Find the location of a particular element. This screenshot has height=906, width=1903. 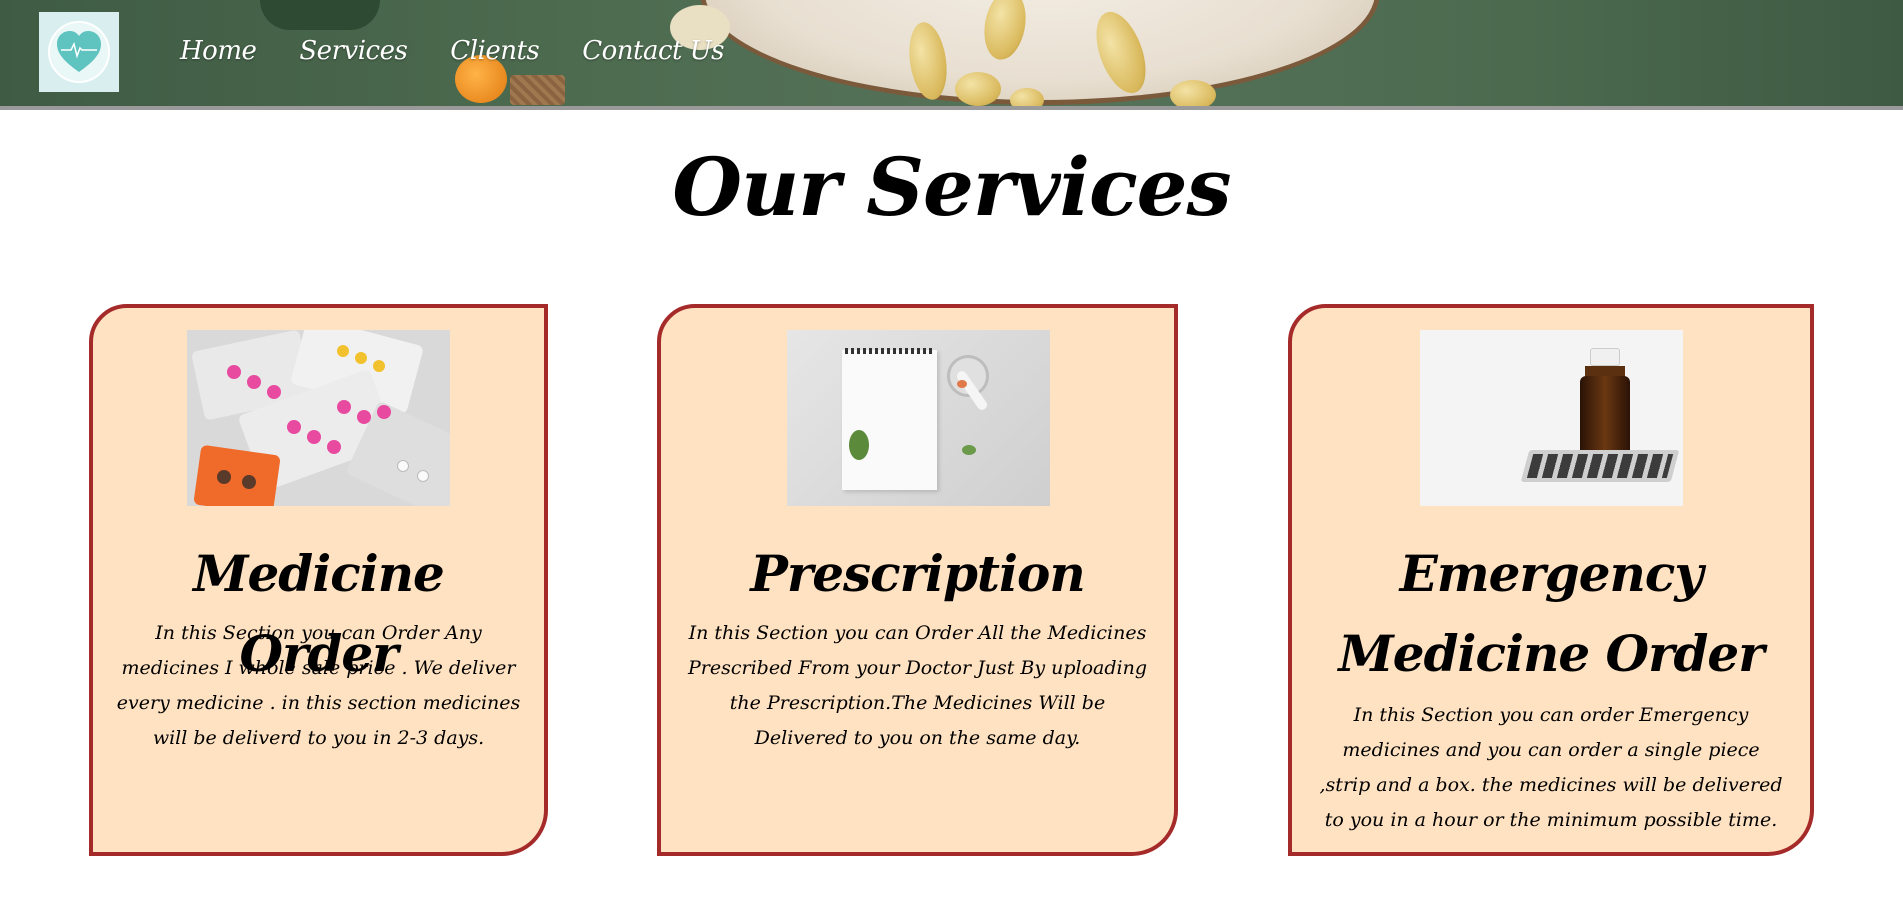

medicine-bottle-image is located at coordinates (1551, 418).